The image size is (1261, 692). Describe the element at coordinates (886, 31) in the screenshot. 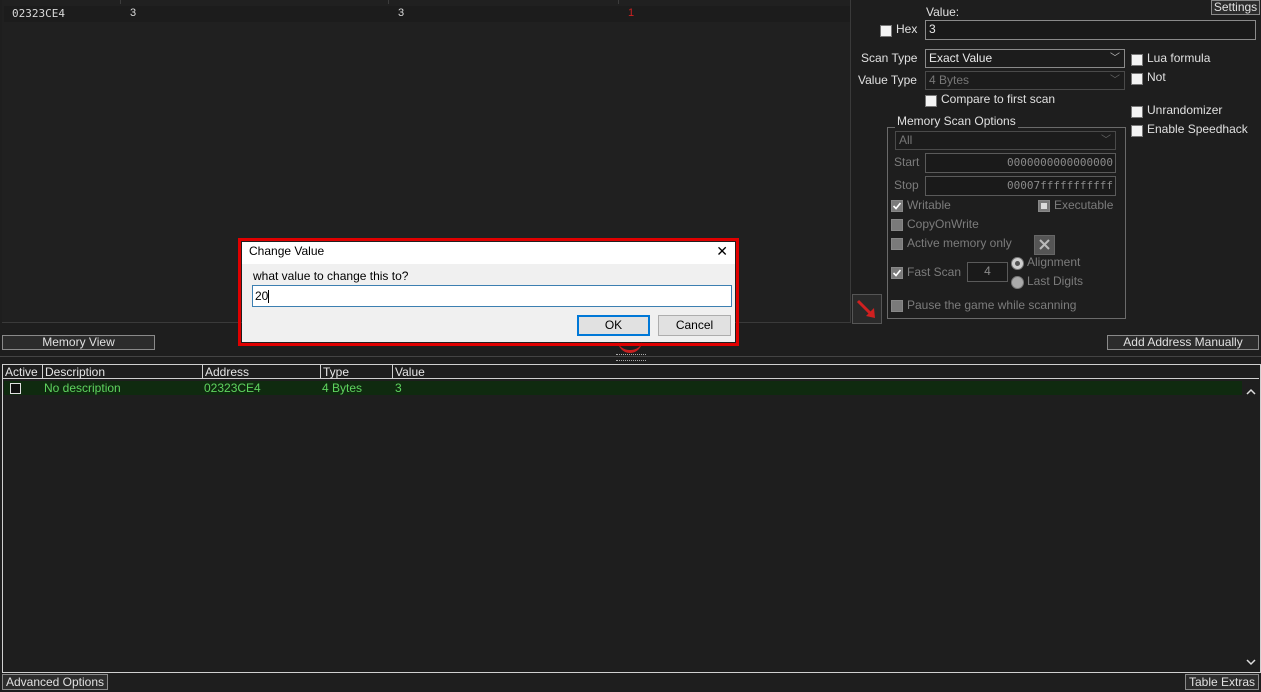

I see `hex-checkbox` at that location.